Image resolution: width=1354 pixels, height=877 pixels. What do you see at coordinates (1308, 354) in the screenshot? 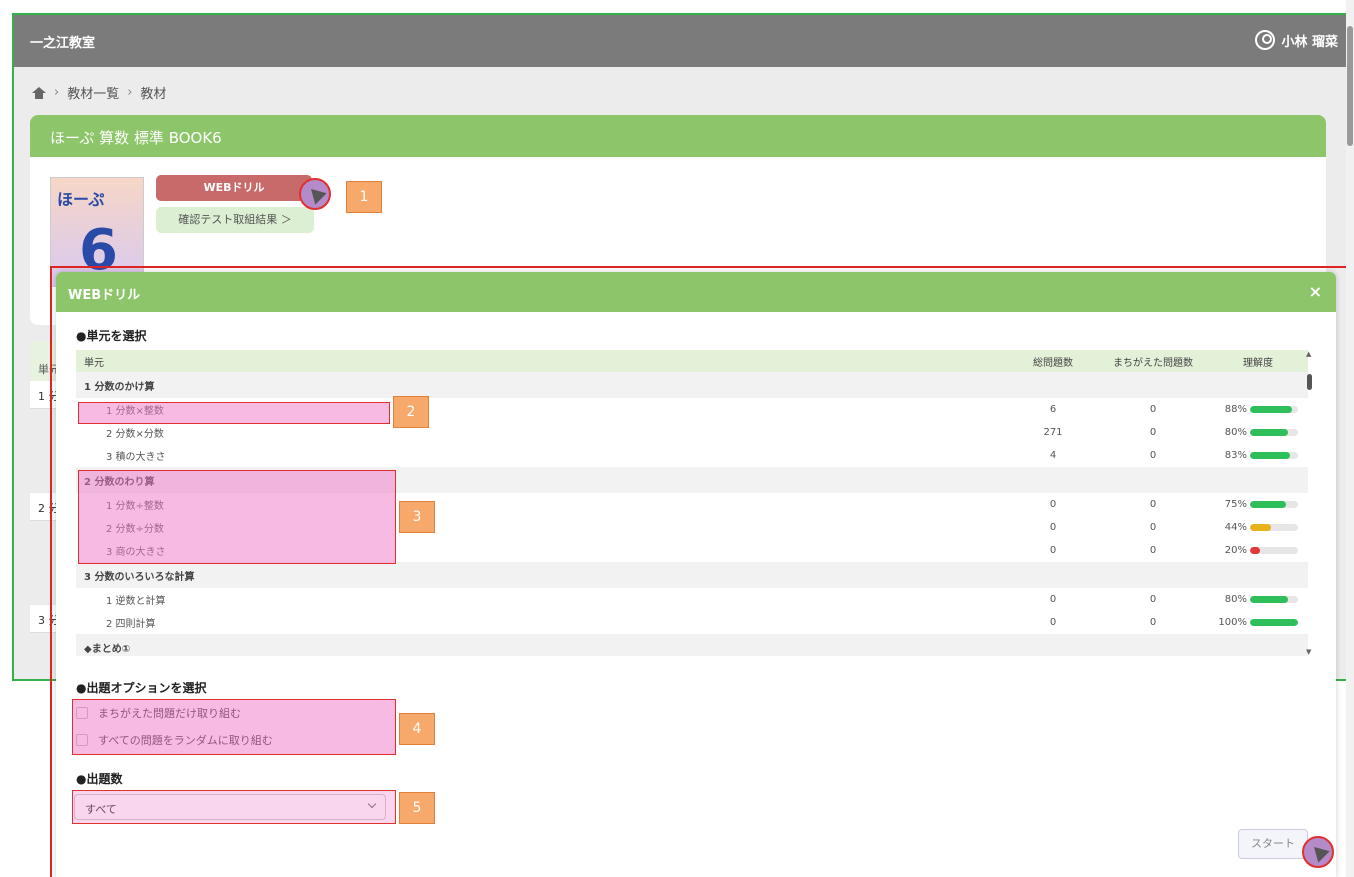
I see `scroll-up-icon: ▲` at bounding box center [1308, 354].